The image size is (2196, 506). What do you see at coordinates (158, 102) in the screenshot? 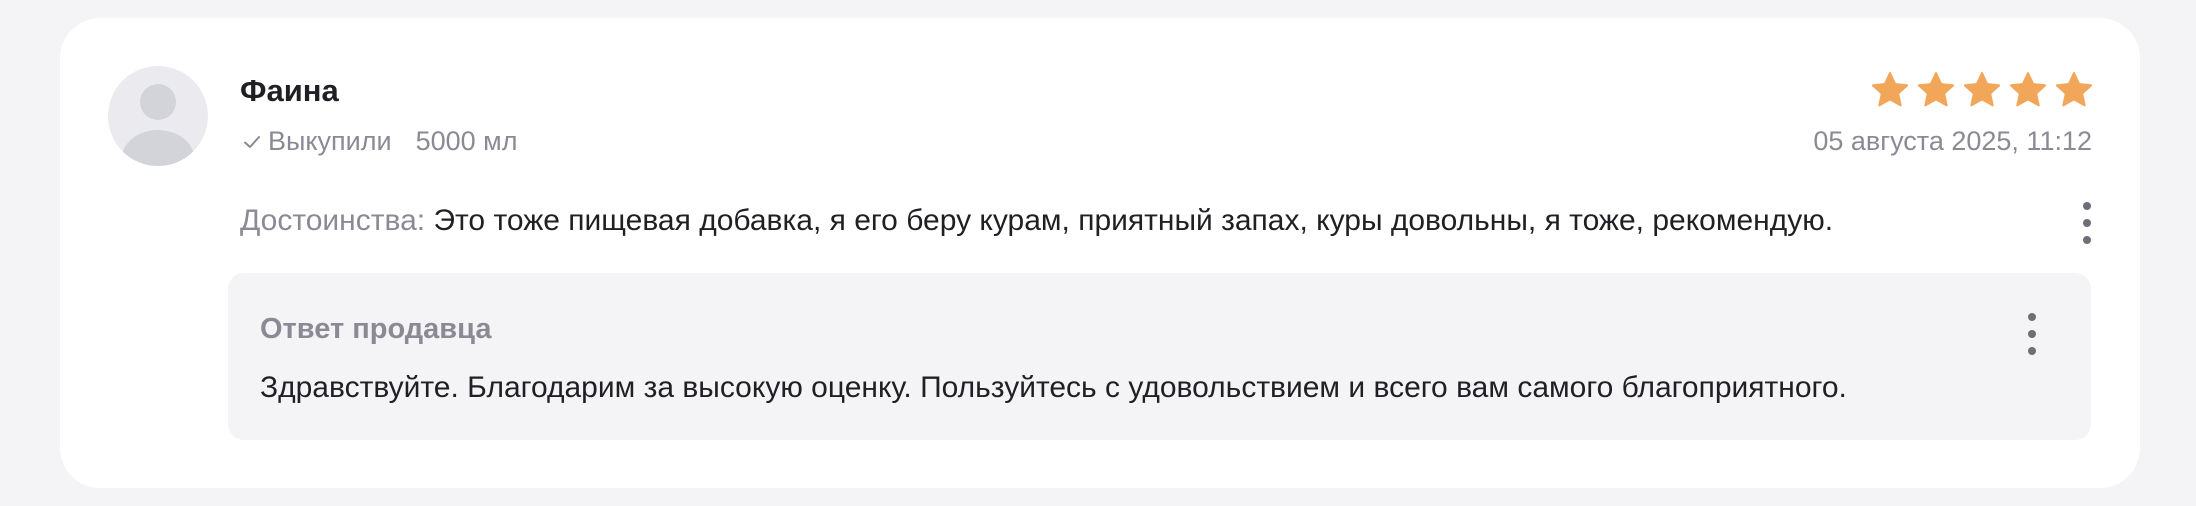
I see `avatar-head-icon` at bounding box center [158, 102].